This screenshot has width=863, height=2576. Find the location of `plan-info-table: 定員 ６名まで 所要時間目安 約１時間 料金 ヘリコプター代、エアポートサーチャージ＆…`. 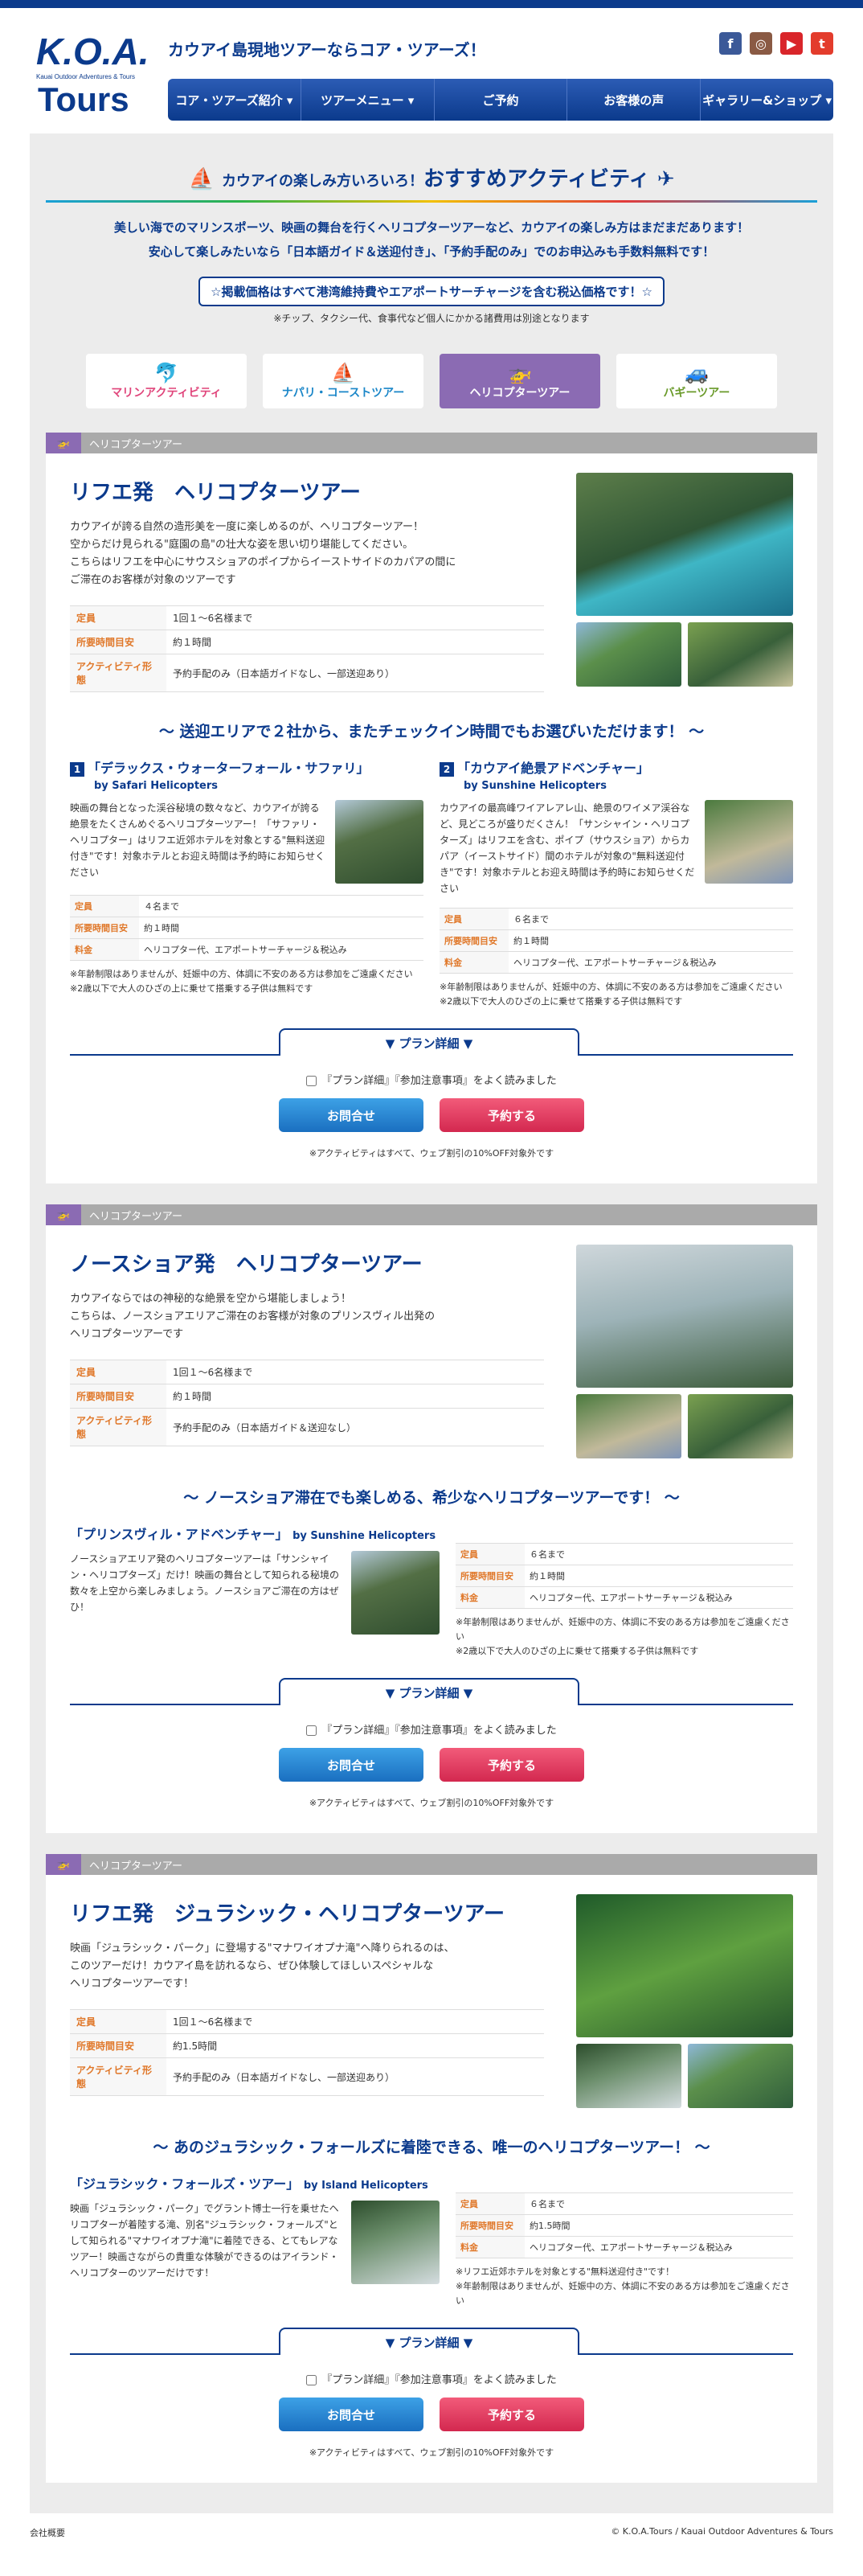

plan-info-table: 定員 ６名まで 所要時間目安 約１時間 料金 ヘリコプター代、エアポートサーチャージ＆… is located at coordinates (624, 1576).